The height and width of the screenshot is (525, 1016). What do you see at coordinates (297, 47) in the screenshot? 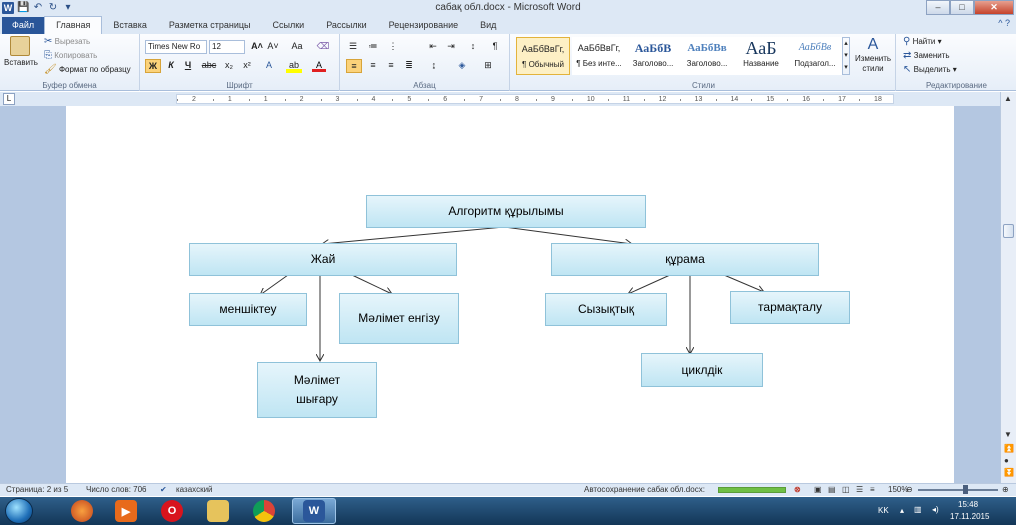
I see `change-case-button: Aa` at bounding box center [297, 47].